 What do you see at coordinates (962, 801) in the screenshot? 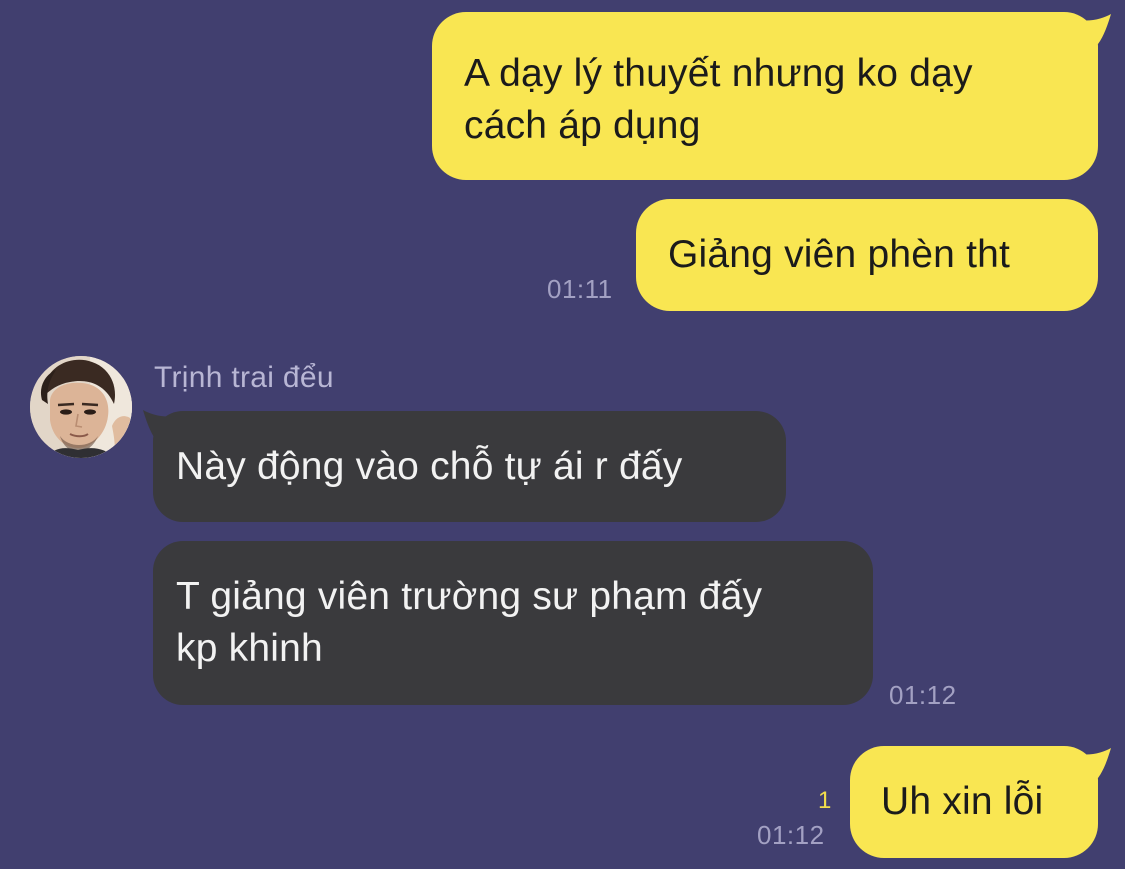
I see `message-text: Uh xin lỗi` at bounding box center [962, 801].